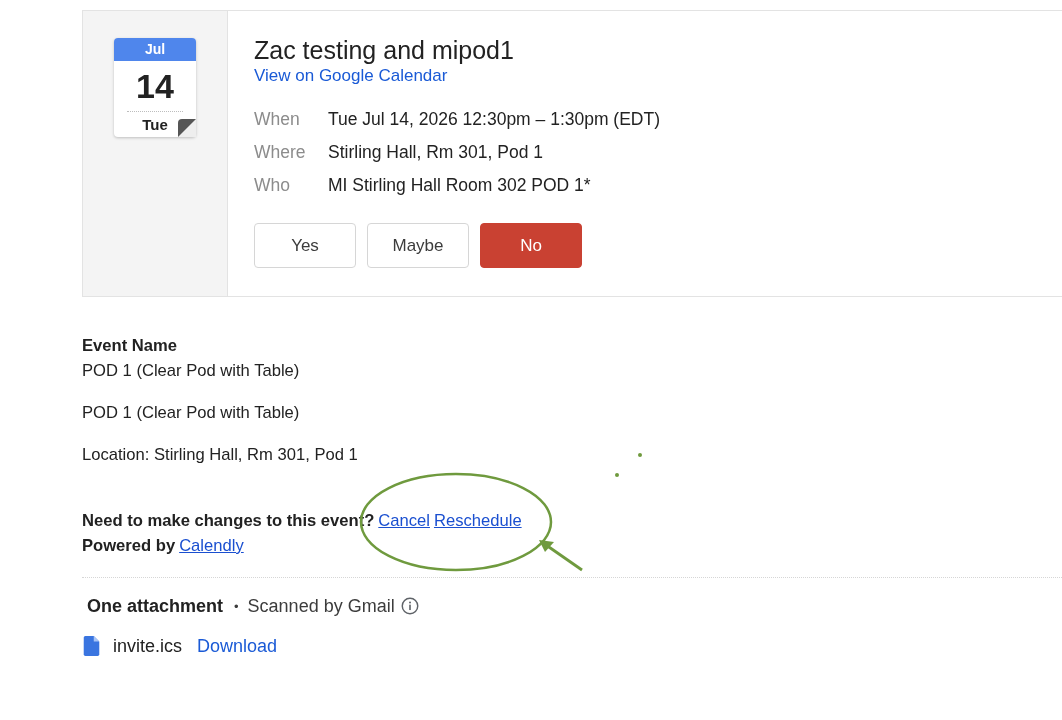 The height and width of the screenshot is (720, 1062). Describe the element at coordinates (280, 152) in the screenshot. I see `detail-label: Where` at that location.